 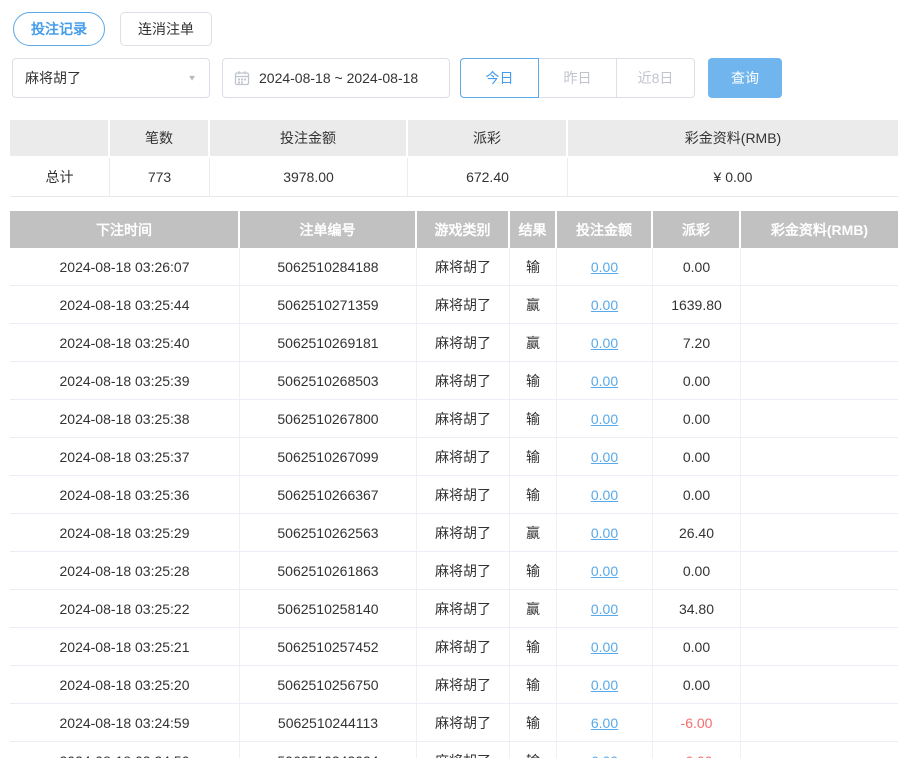 I want to click on cell-order-number: 5062510262563, so click(x=328, y=532).